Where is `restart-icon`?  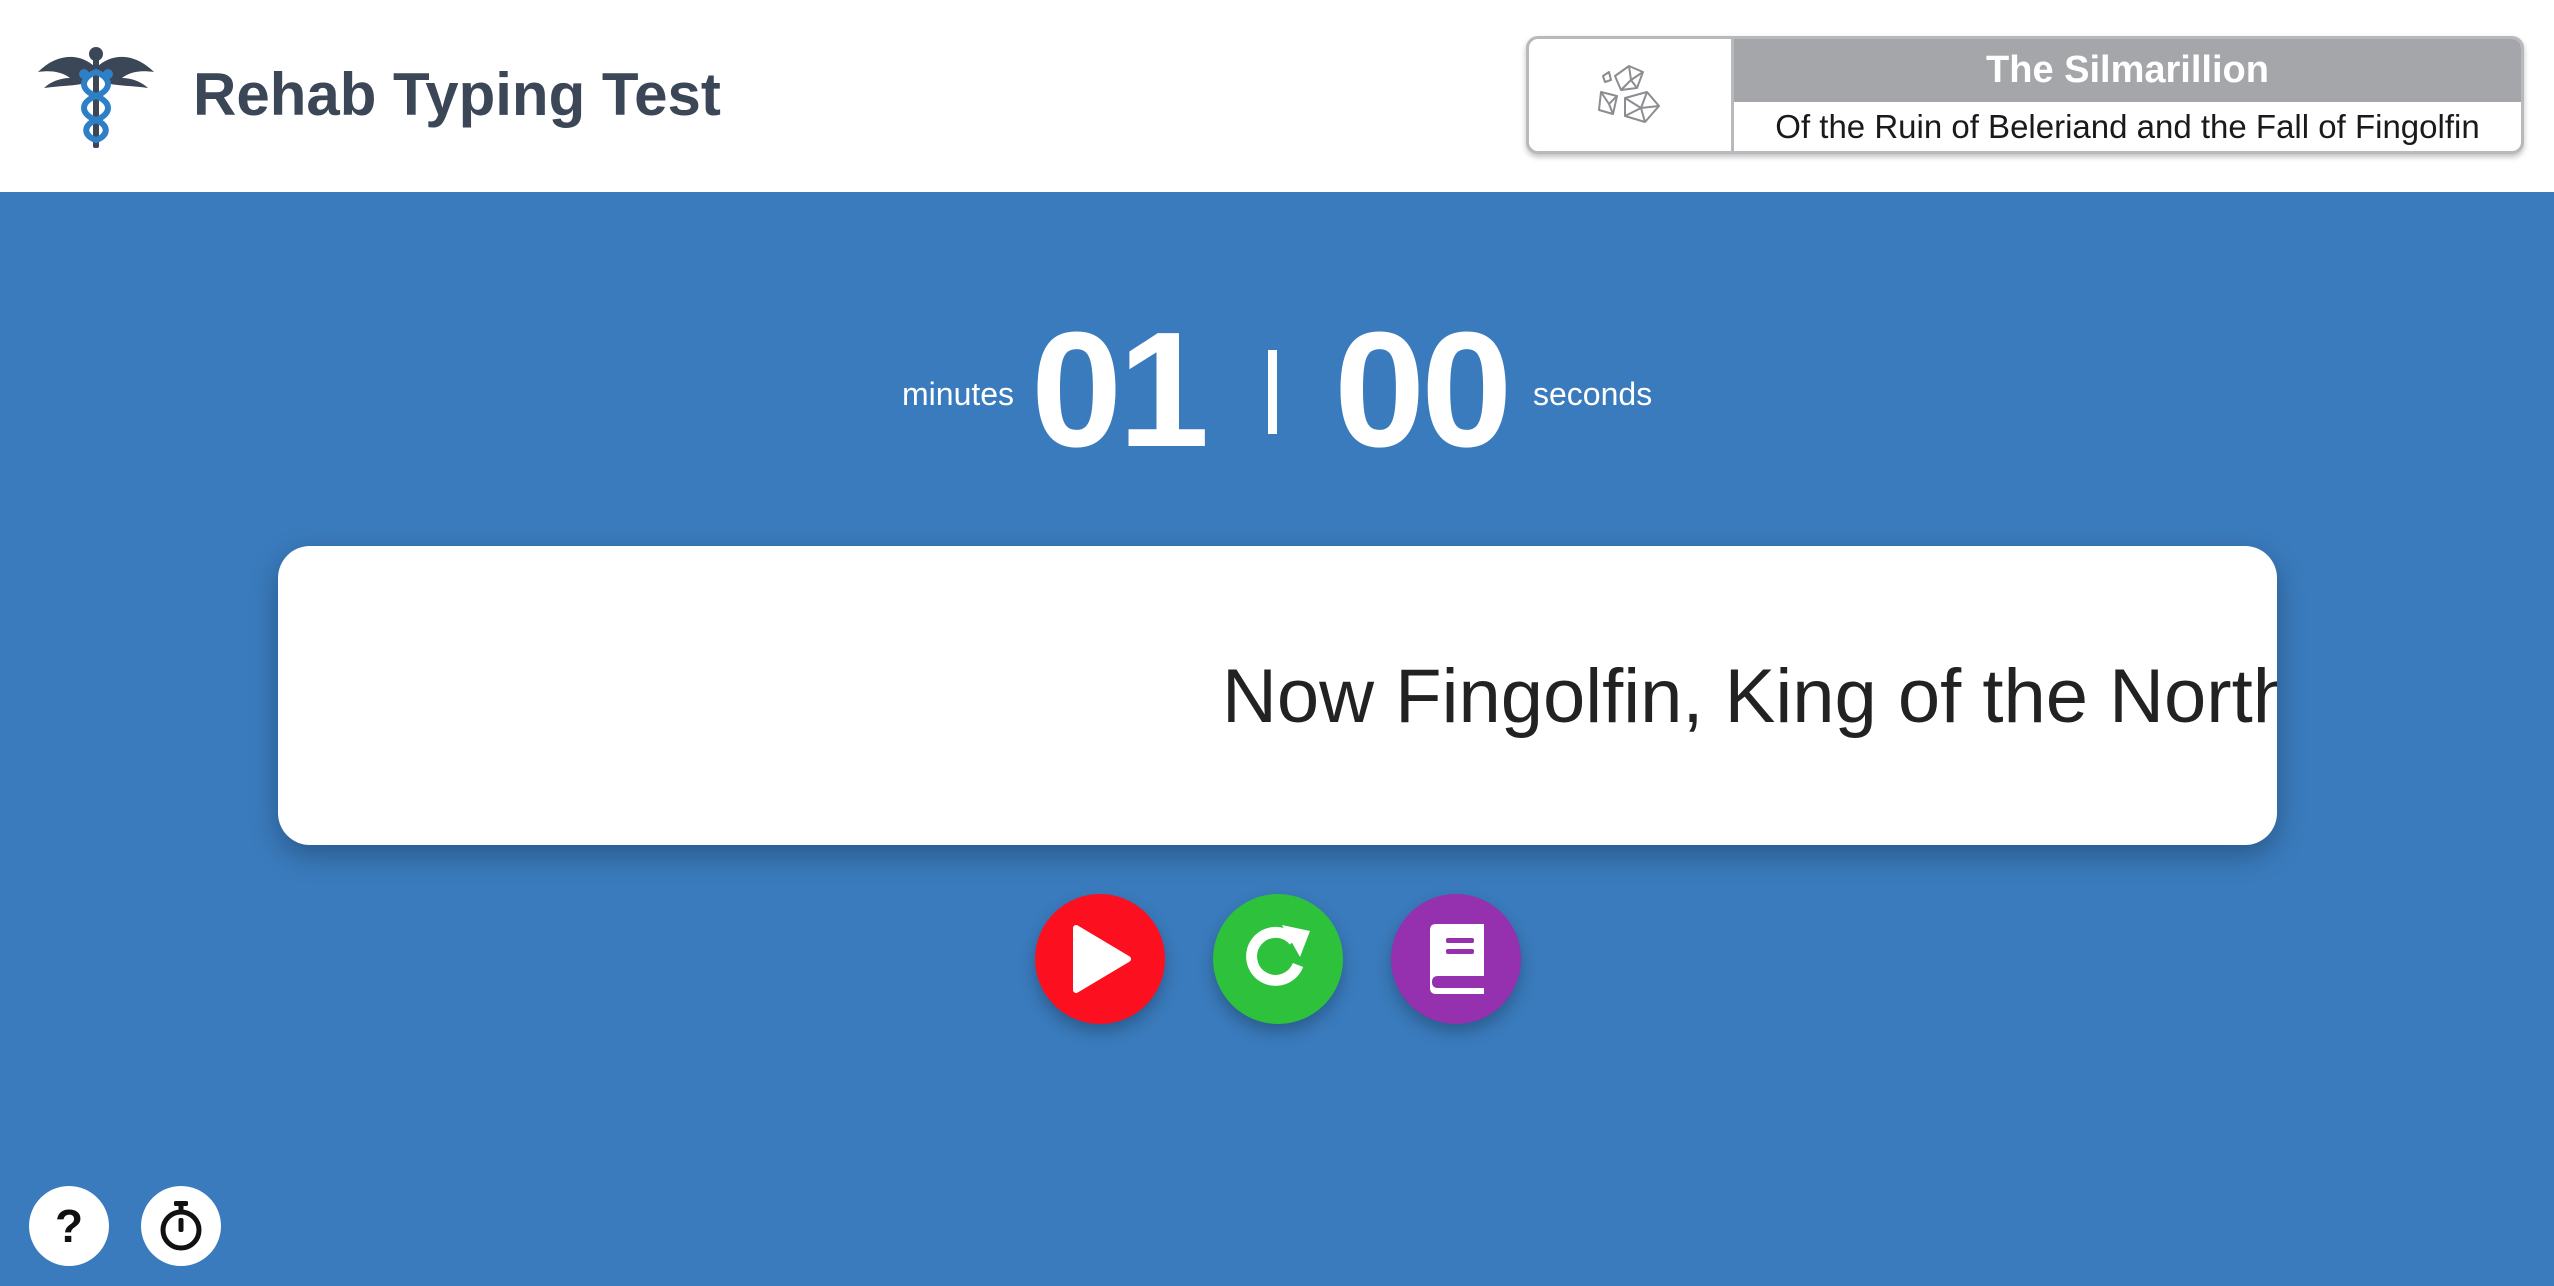
restart-icon is located at coordinates (1278, 955).